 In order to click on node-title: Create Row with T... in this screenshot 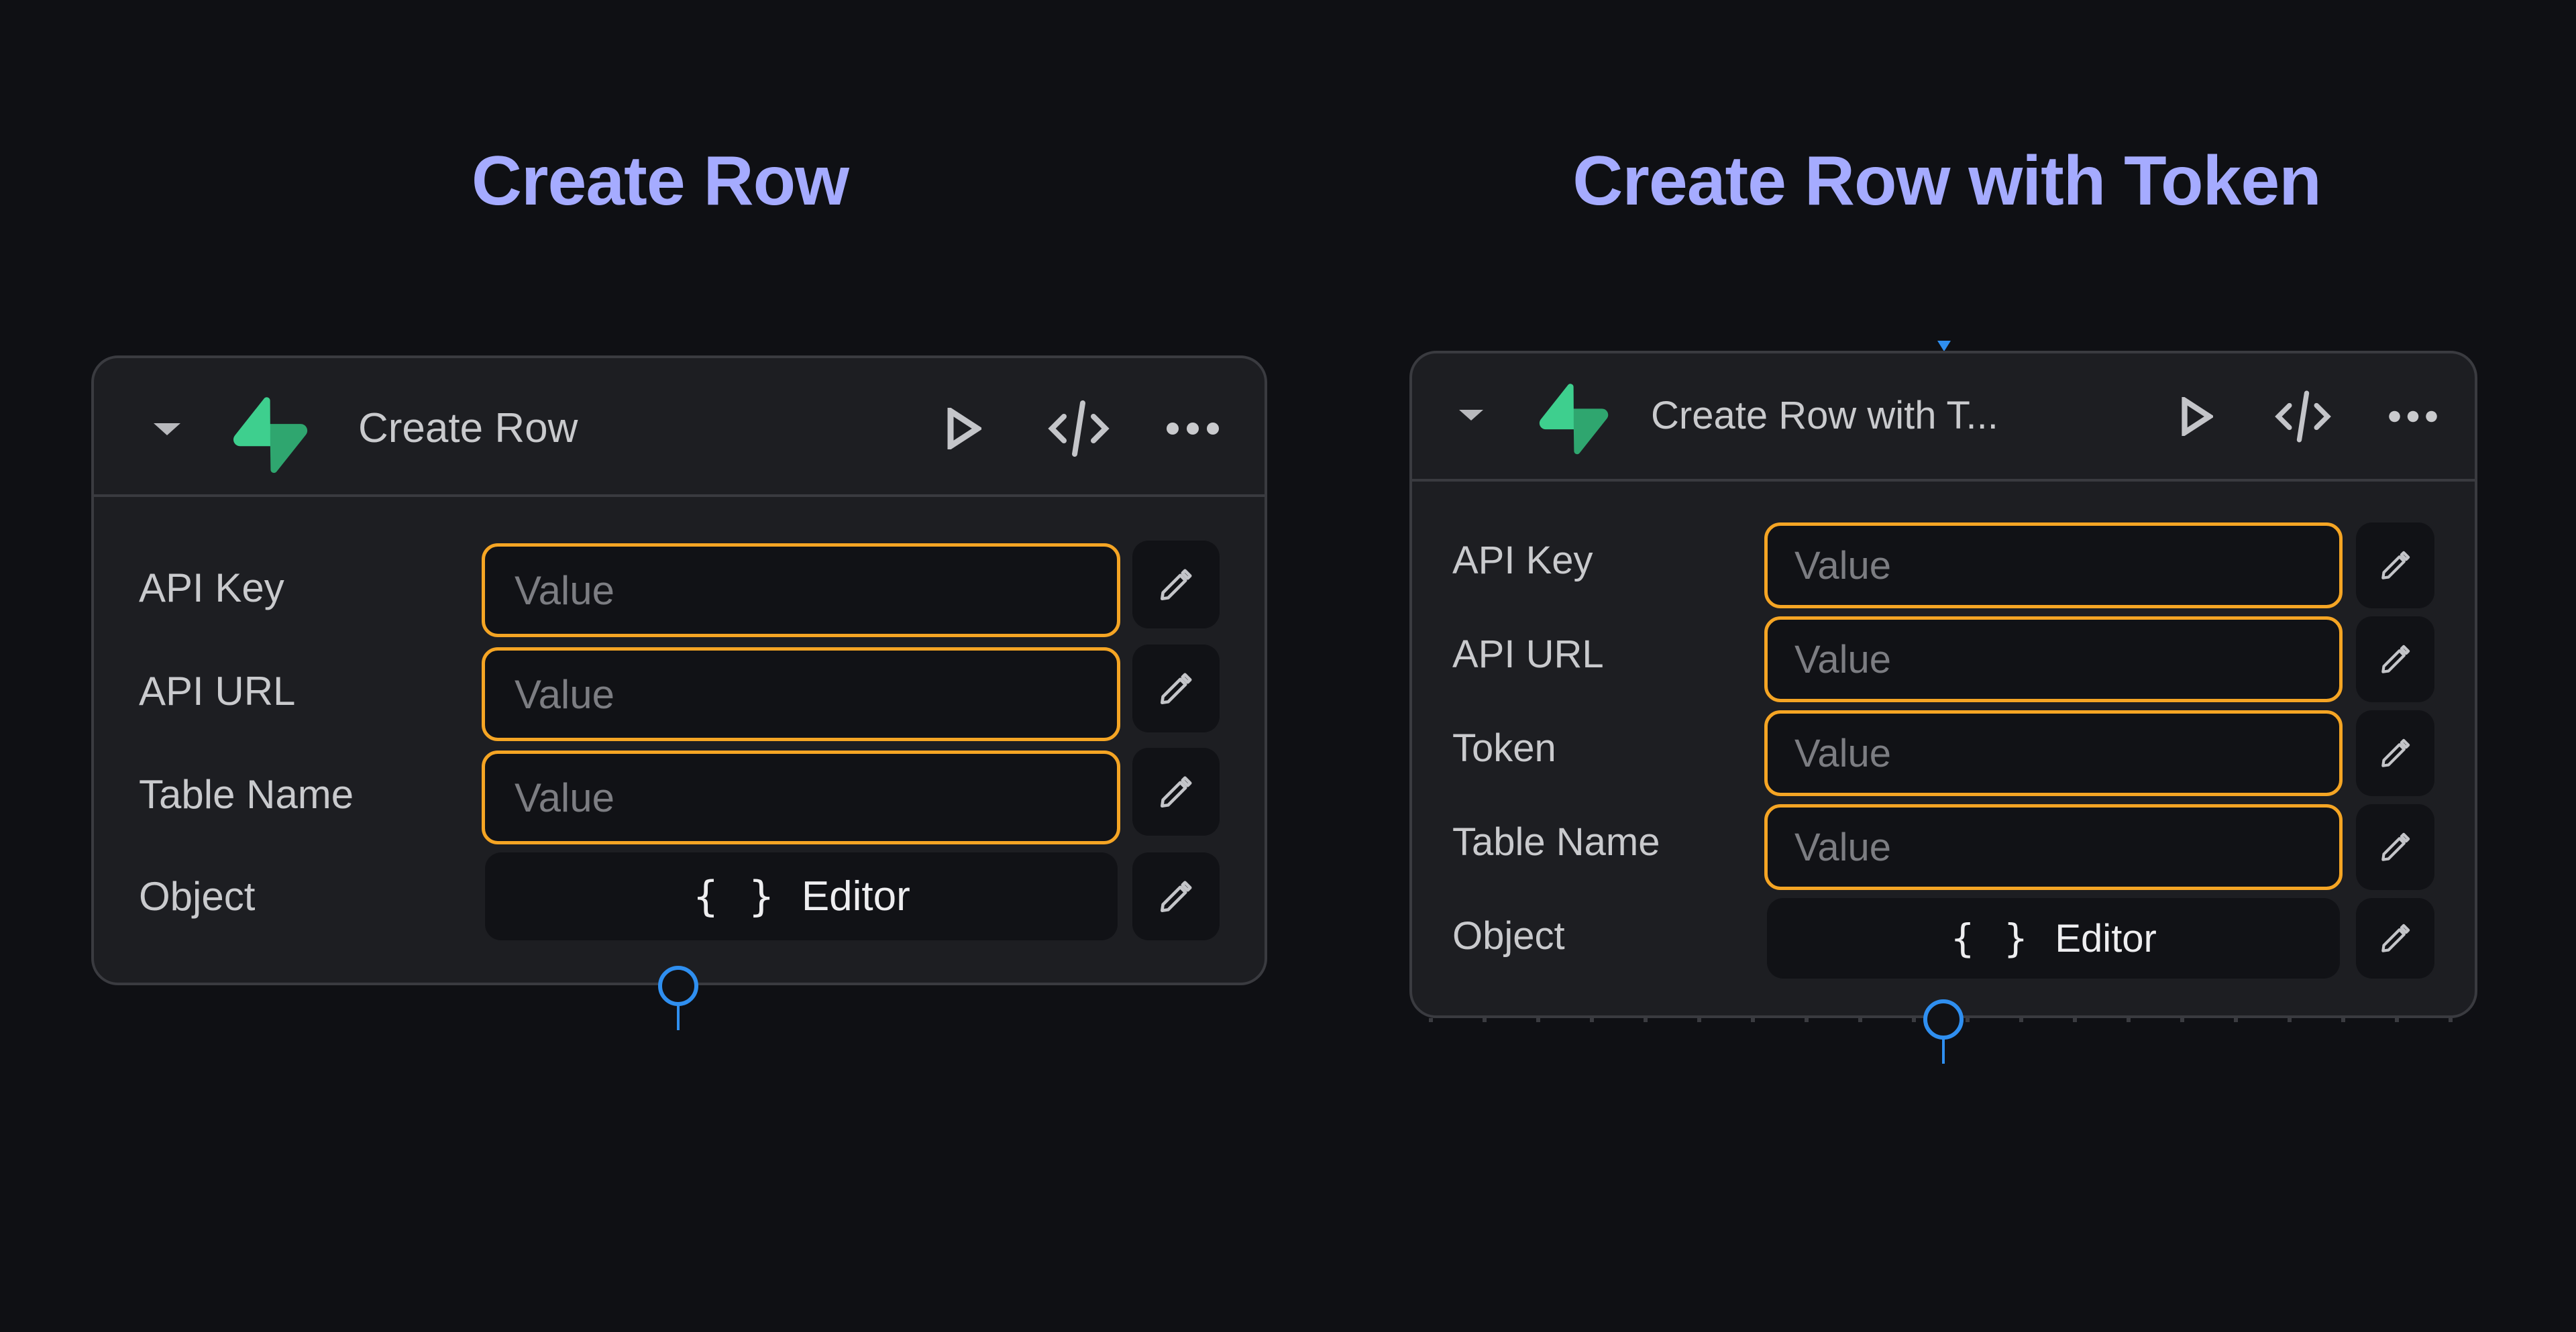, I will do `click(1824, 415)`.